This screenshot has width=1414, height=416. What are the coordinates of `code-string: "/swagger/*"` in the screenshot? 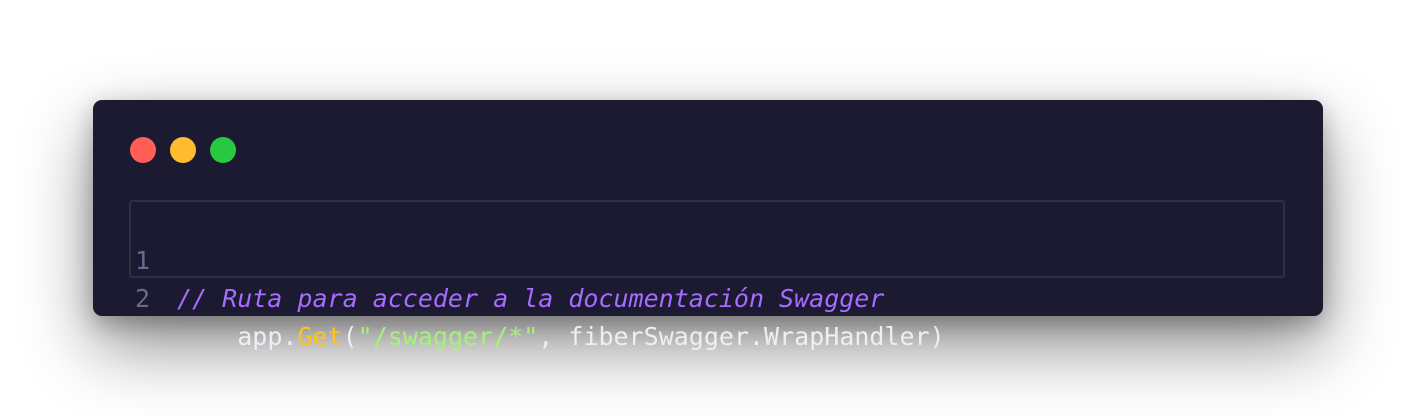 It's located at (448, 336).